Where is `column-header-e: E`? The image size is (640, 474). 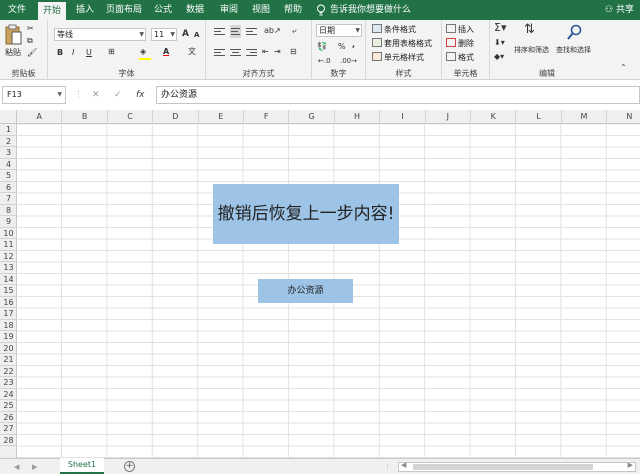 column-header-e: E is located at coordinates (221, 117).